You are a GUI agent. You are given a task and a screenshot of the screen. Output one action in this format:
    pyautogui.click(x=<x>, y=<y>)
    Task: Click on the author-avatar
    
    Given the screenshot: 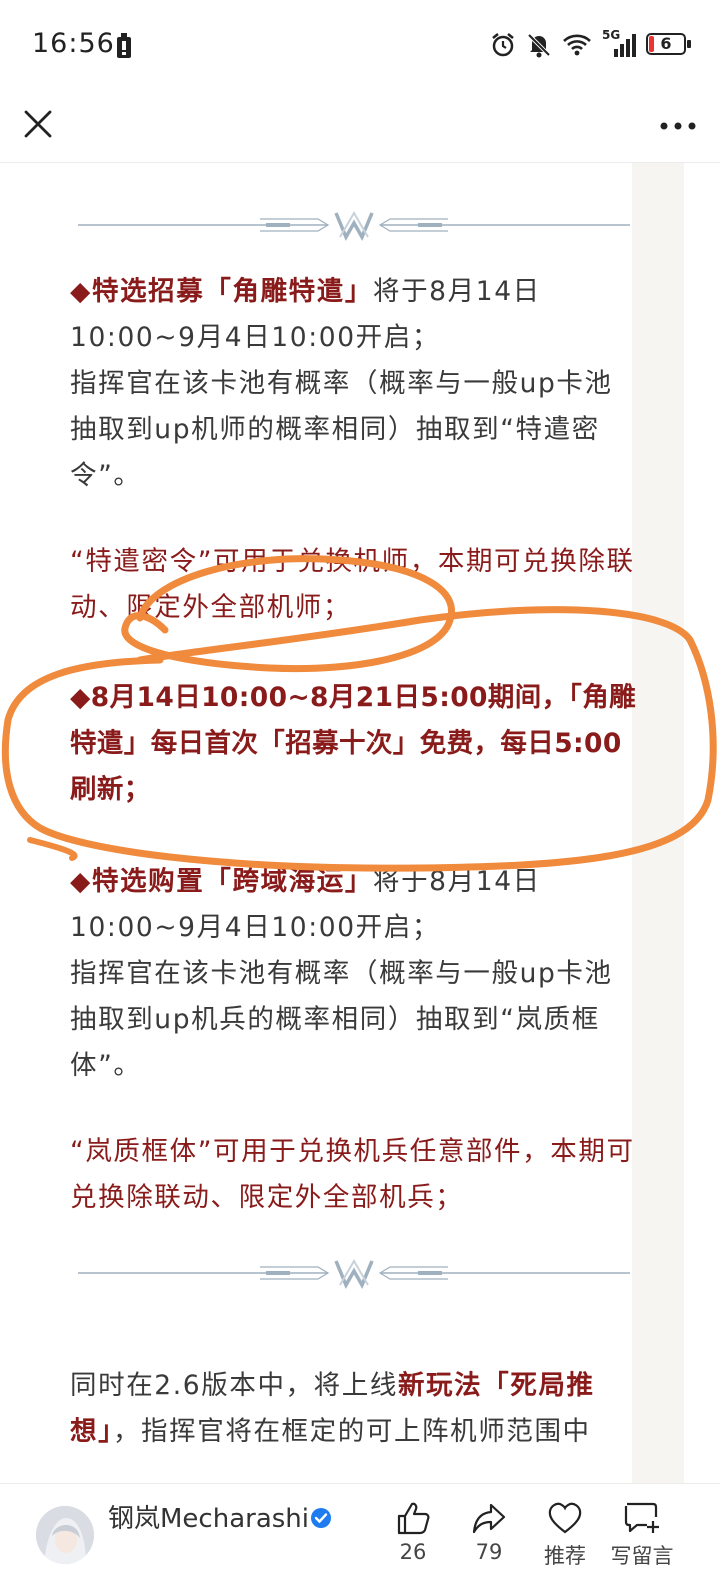 What is the action you would take?
    pyautogui.click(x=65, y=1535)
    